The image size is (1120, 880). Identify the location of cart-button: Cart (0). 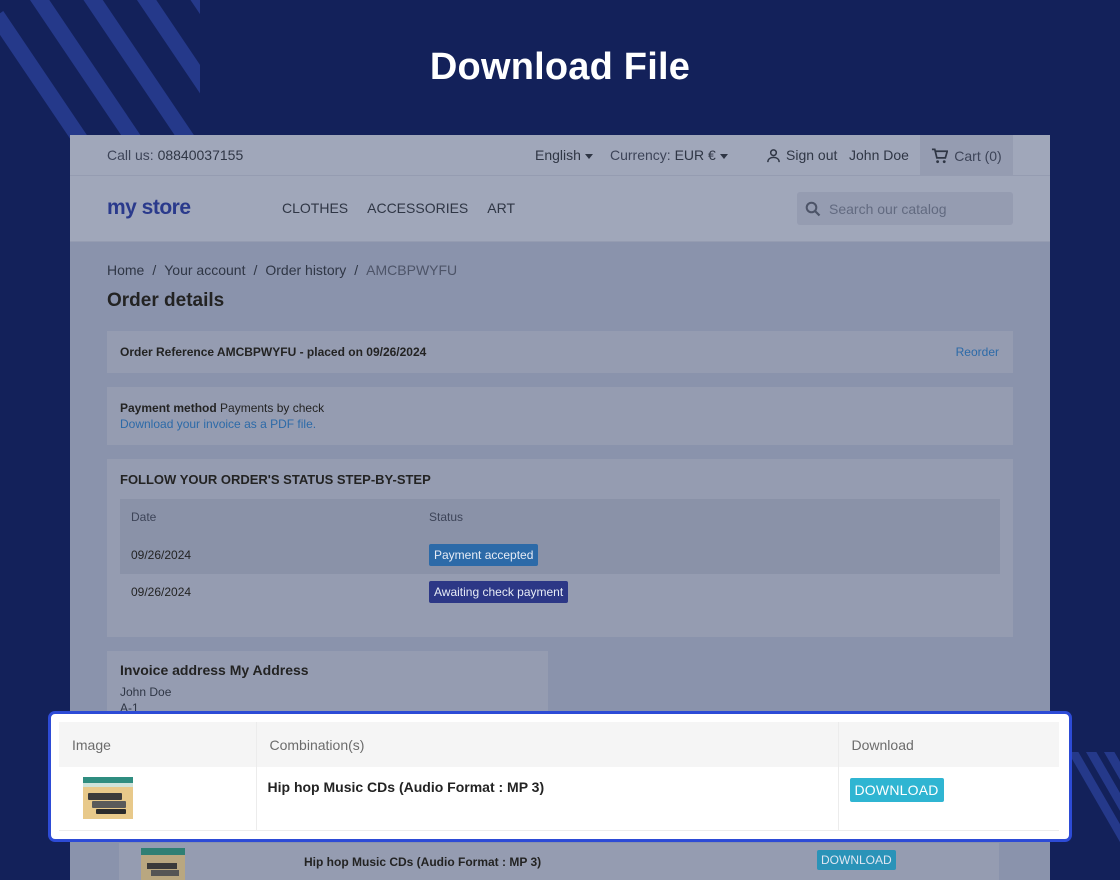
(966, 155).